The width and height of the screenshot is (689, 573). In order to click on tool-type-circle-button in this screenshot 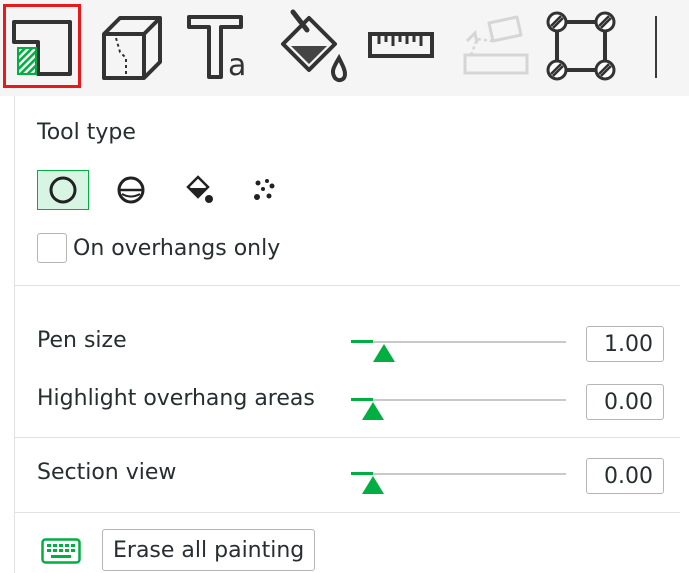, I will do `click(63, 190)`.